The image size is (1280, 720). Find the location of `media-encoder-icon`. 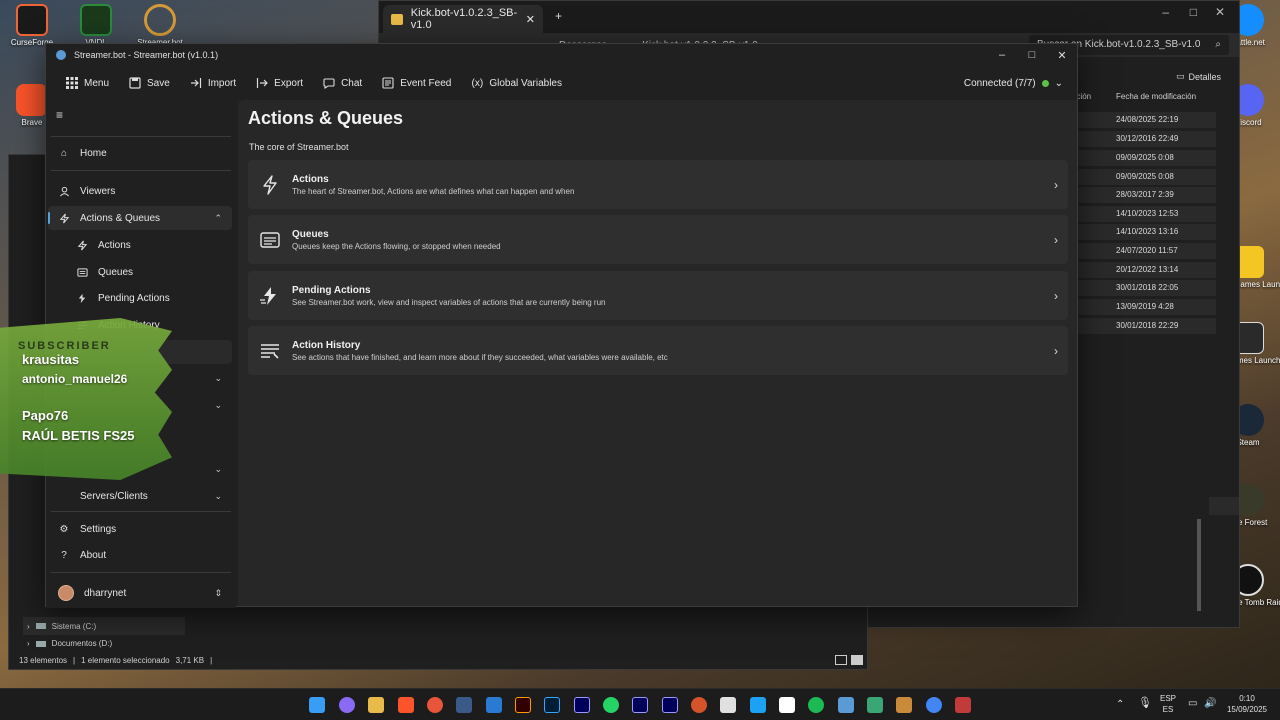

media-encoder-icon is located at coordinates (582, 705).